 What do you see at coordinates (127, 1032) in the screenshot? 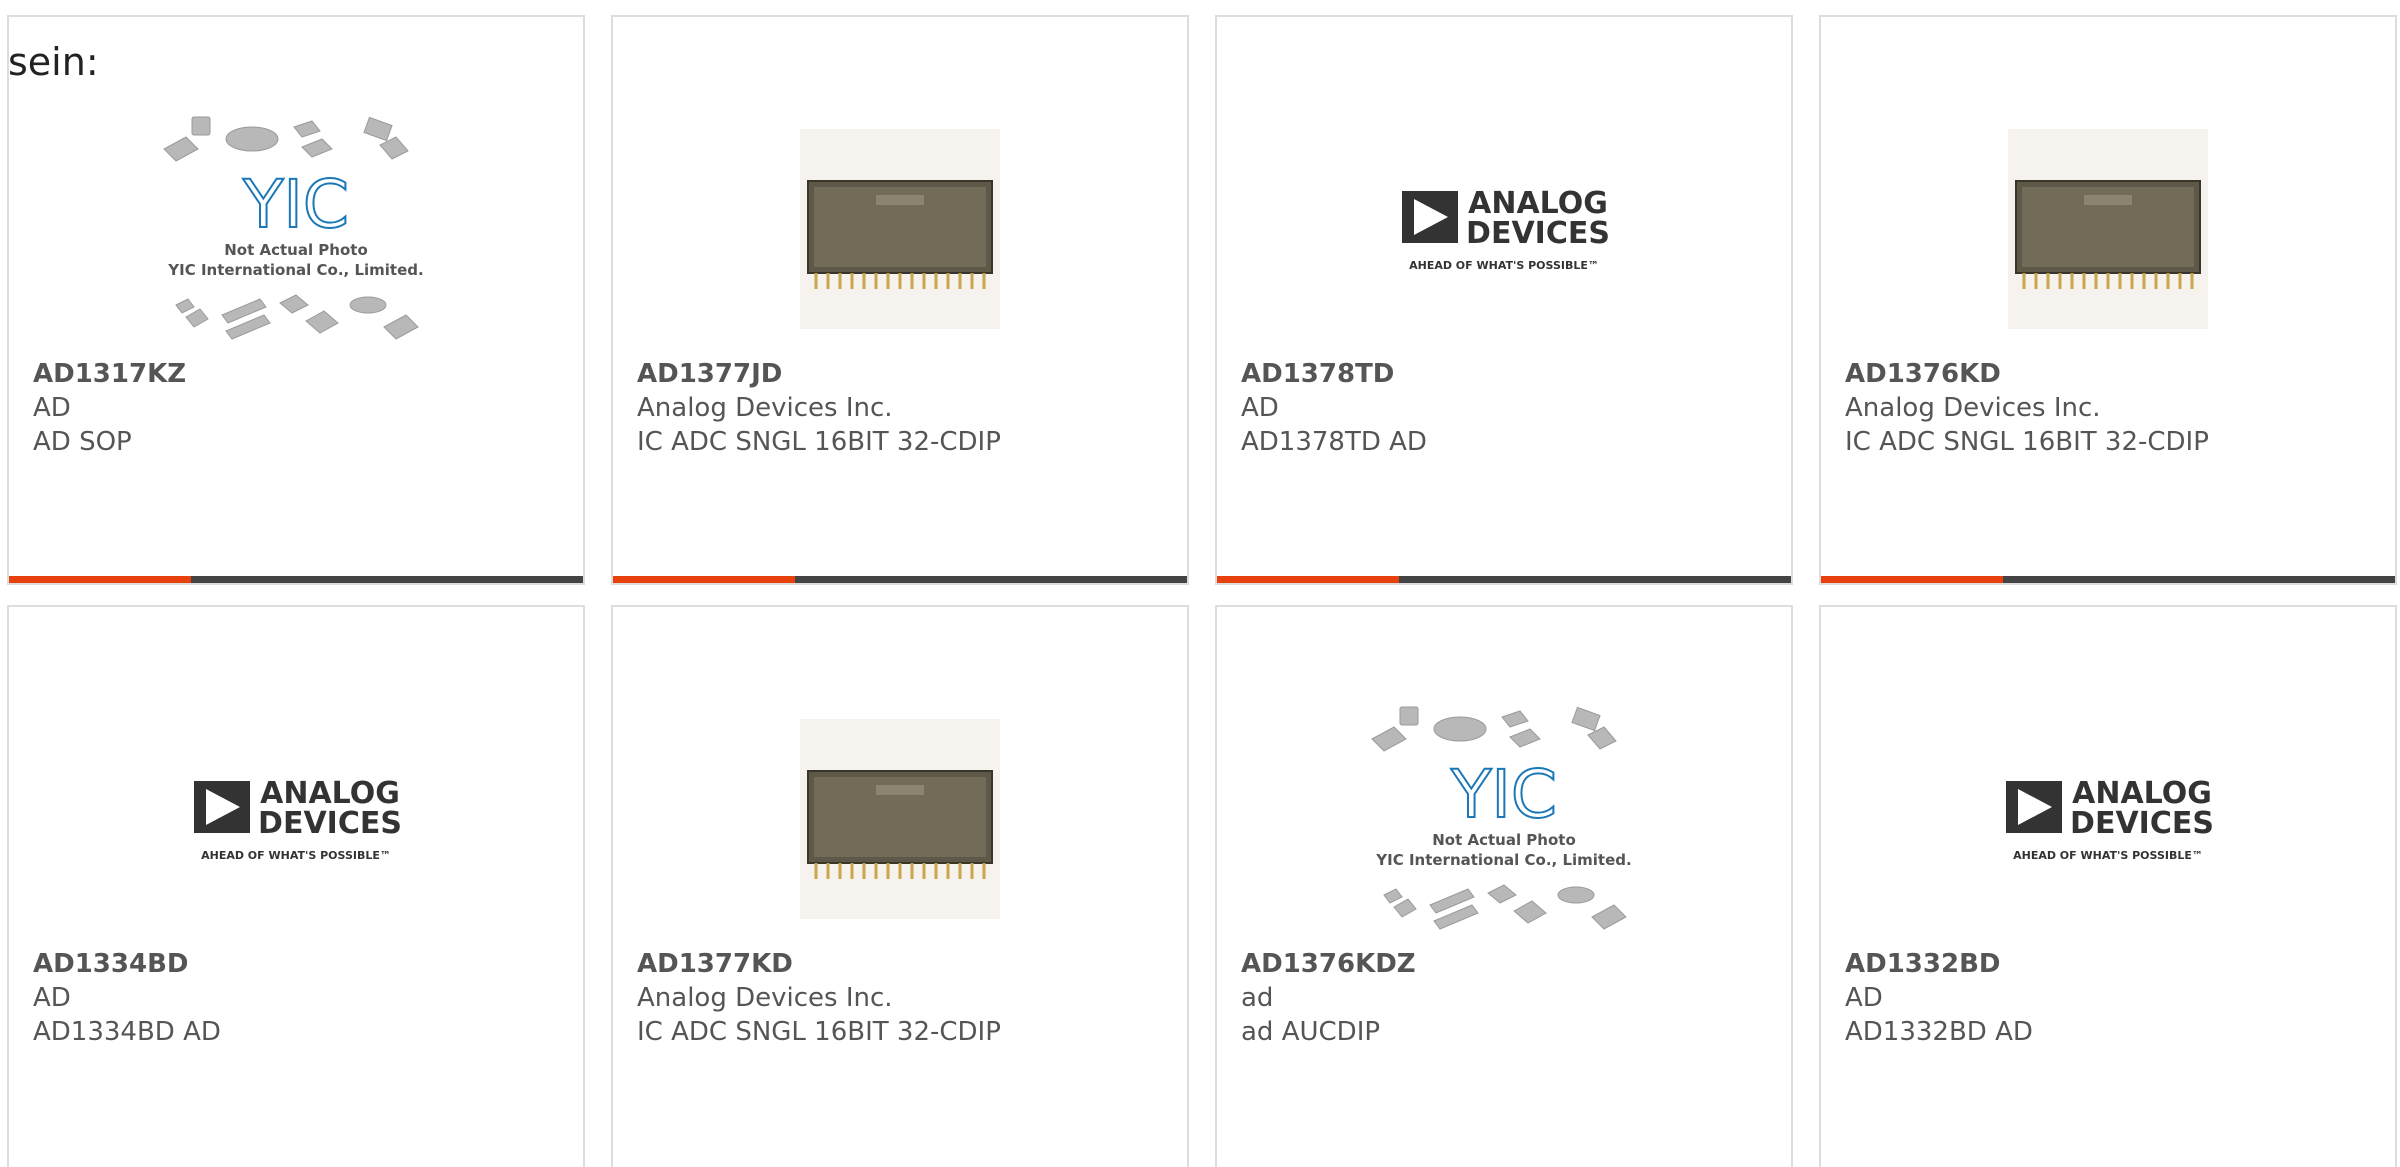
I see `description: AD1334BD AD` at bounding box center [127, 1032].